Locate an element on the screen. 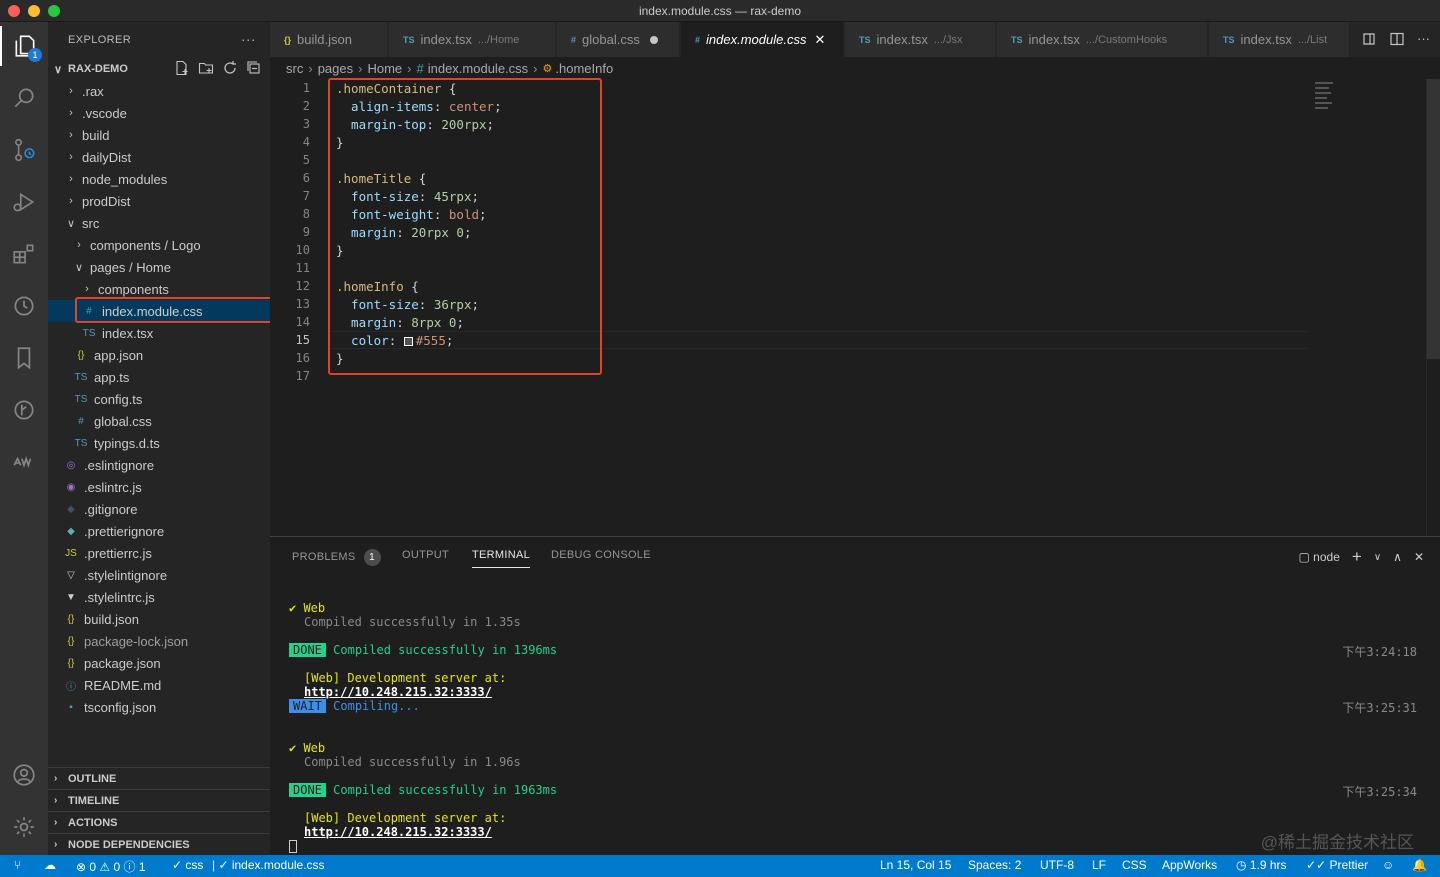  settings-activity is located at coordinates (24, 827).